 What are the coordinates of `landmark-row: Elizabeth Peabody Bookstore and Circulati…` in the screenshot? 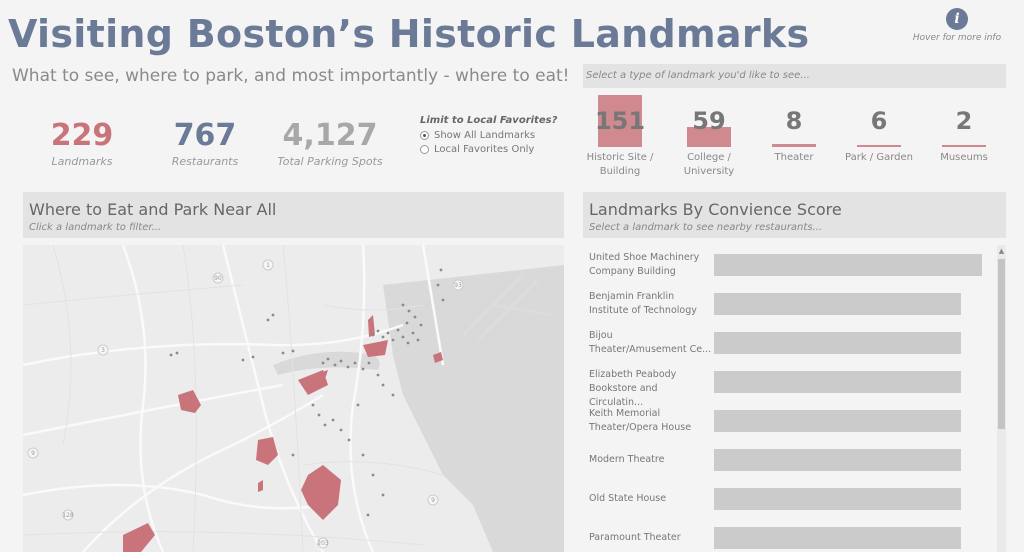 It's located at (788, 386).